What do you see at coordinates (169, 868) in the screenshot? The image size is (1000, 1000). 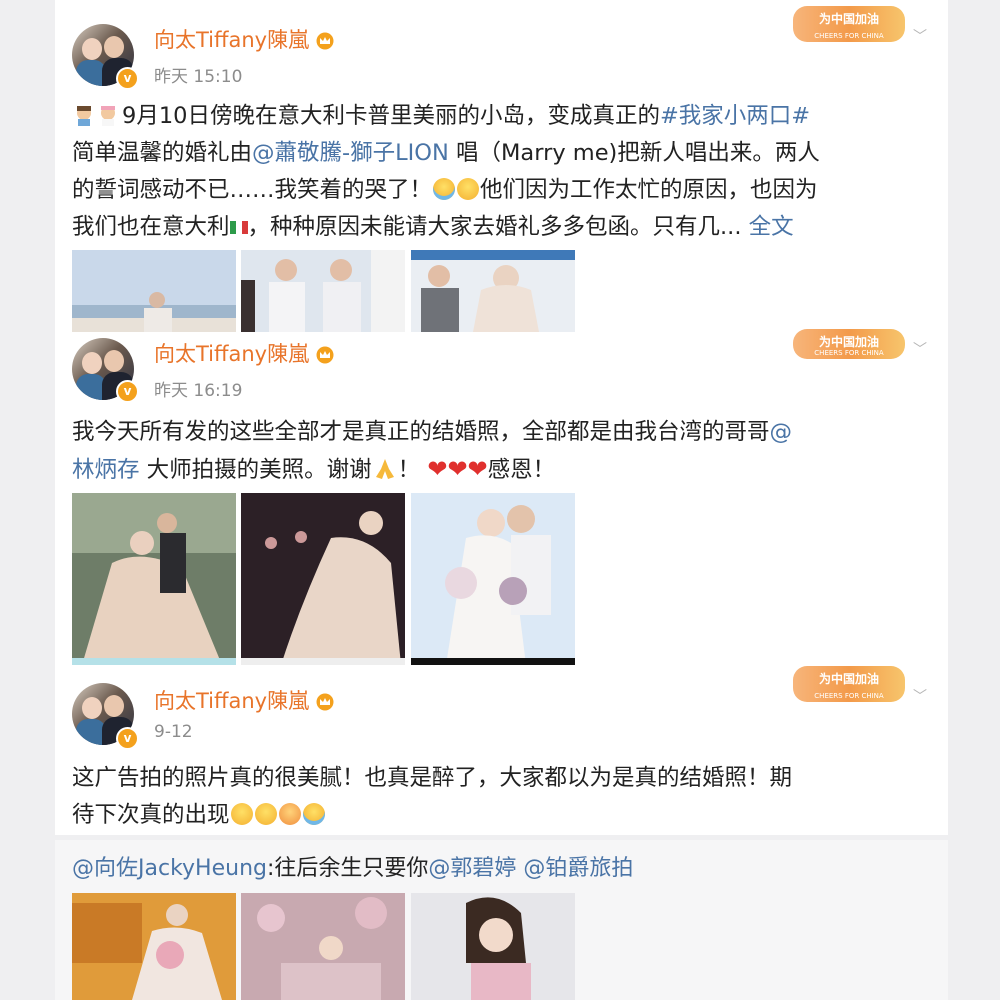 I see `text-link: @向佐JackyHeung` at bounding box center [169, 868].